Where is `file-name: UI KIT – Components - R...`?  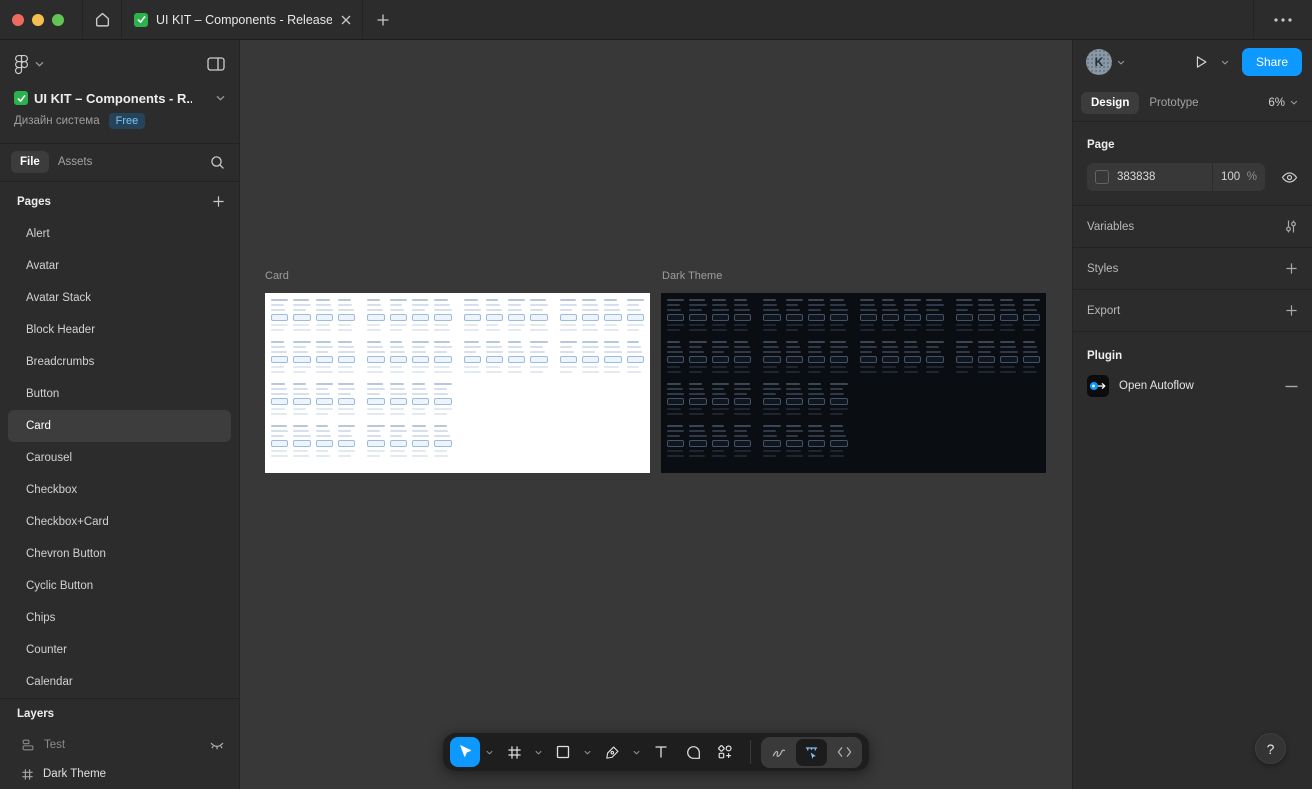
file-name: UI KIT – Components - R... is located at coordinates (113, 98).